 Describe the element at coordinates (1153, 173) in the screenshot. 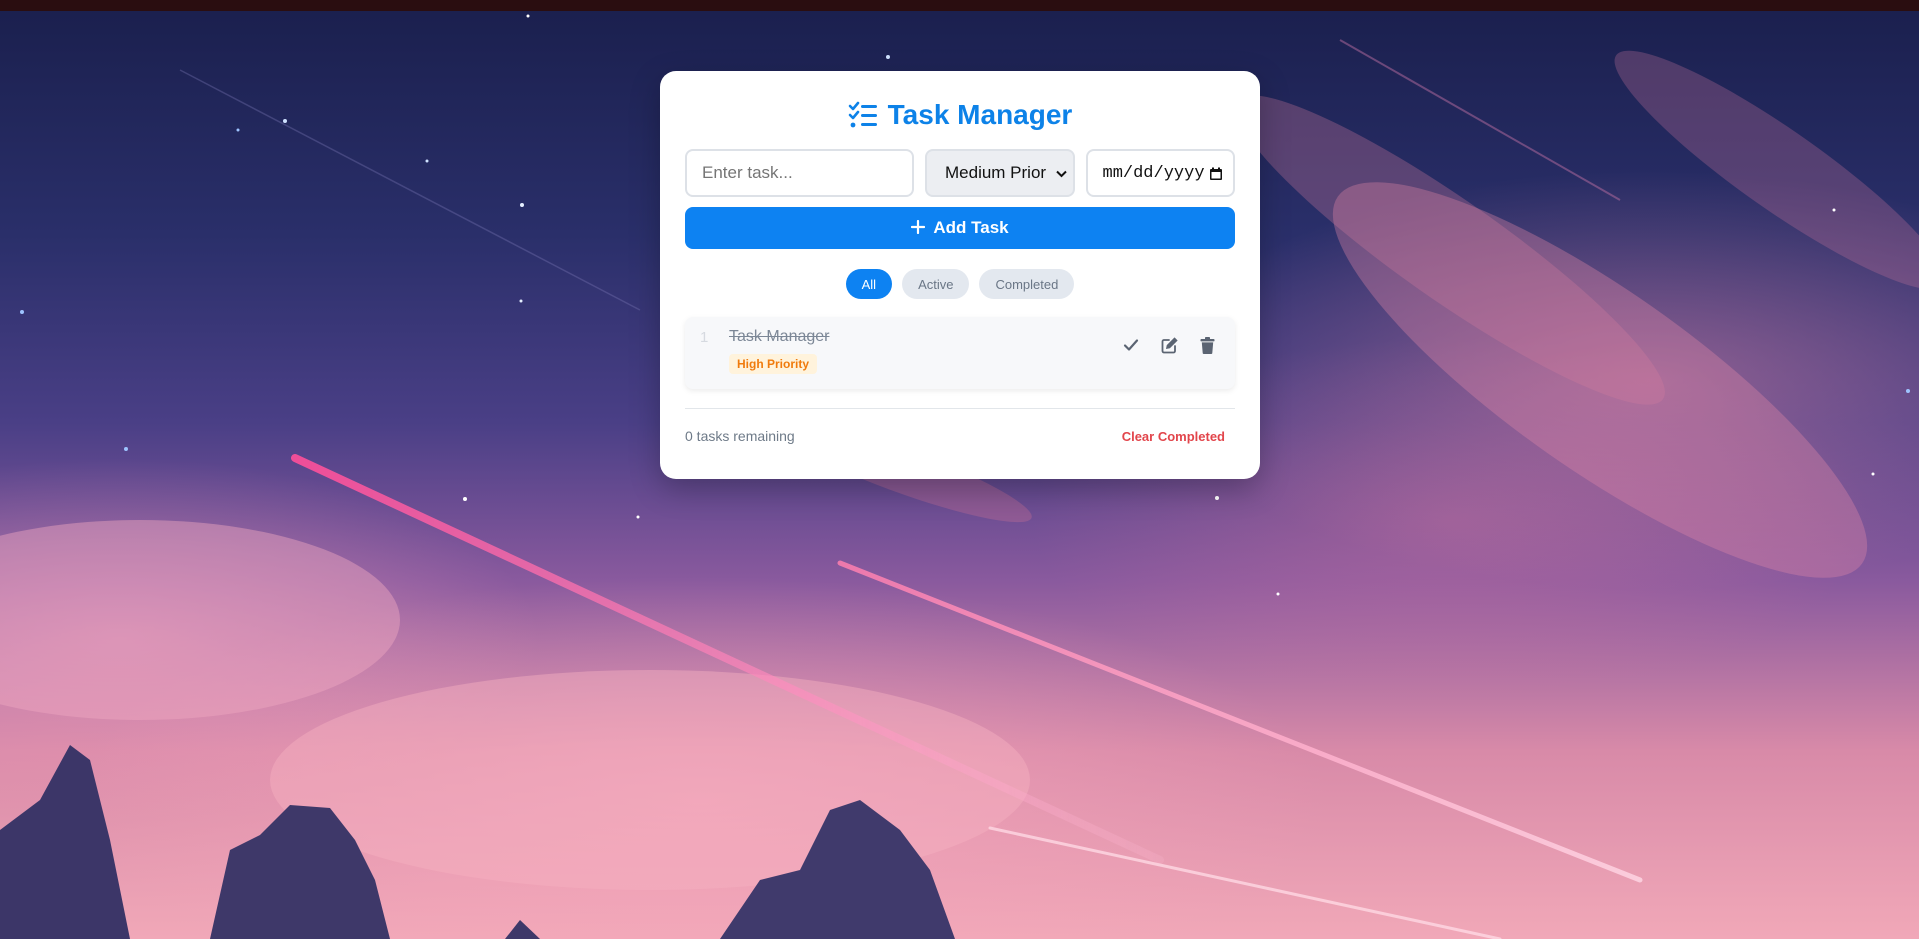

I see `due-date-value: mm/dd/yyyy` at that location.